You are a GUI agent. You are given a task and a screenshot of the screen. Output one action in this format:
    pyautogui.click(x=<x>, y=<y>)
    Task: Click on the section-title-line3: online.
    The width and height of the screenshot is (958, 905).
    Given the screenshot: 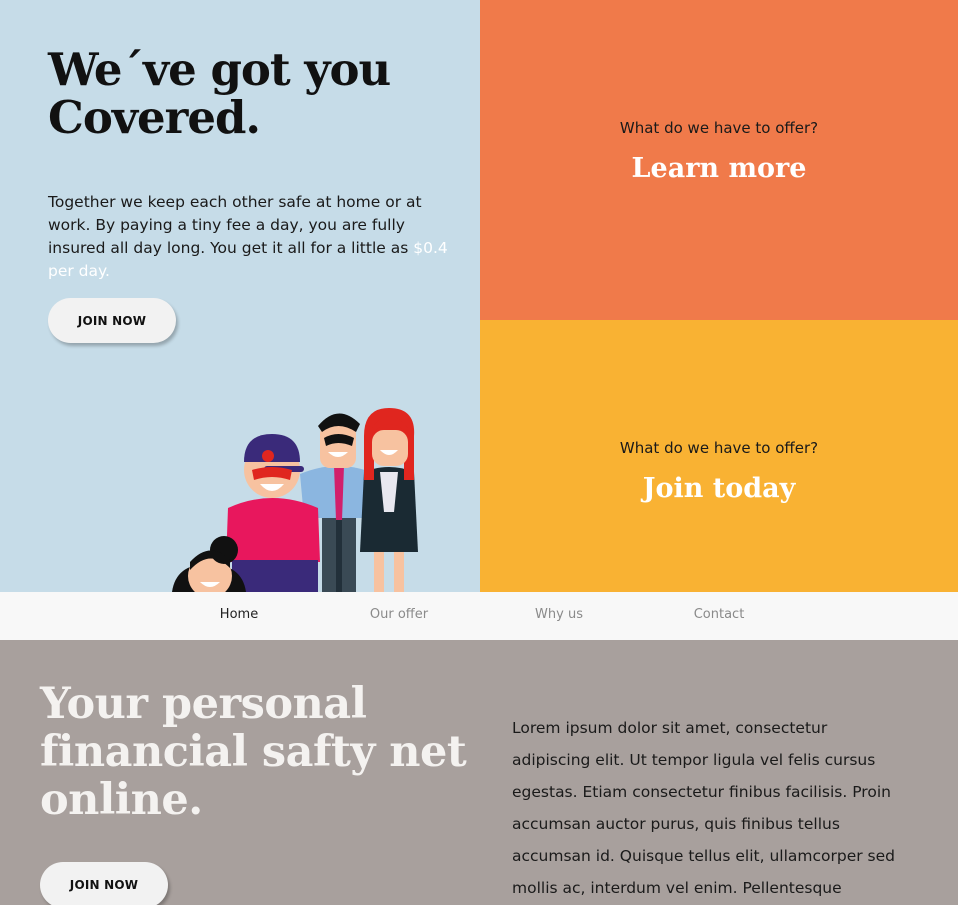 What is the action you would take?
    pyautogui.click(x=121, y=800)
    